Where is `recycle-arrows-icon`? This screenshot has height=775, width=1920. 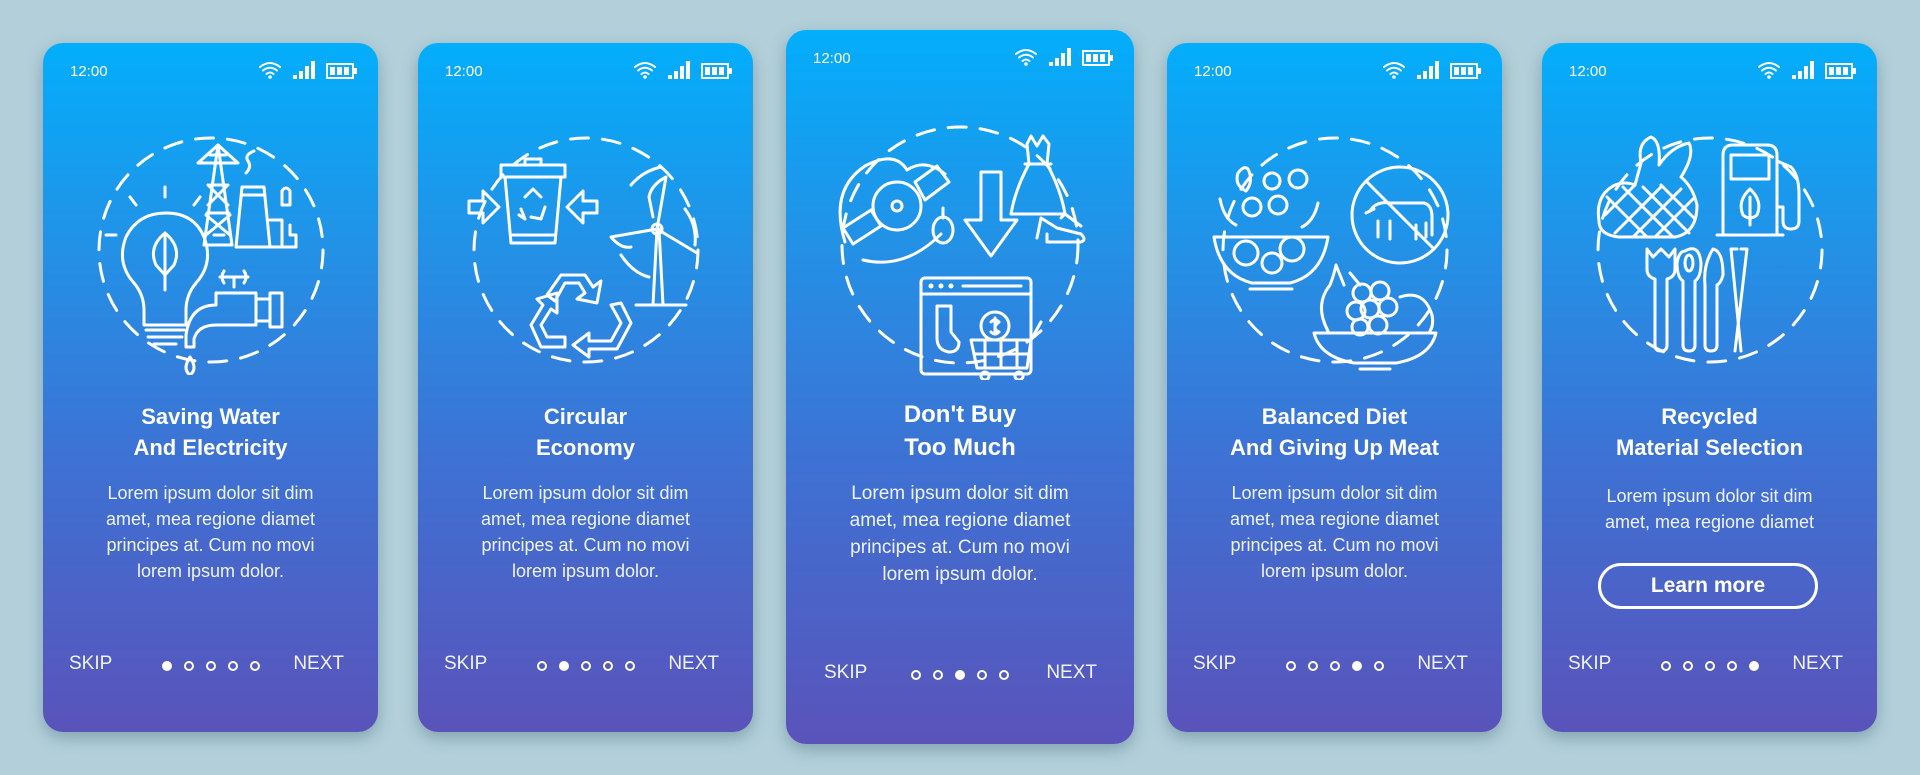
recycle-arrows-icon is located at coordinates (580, 316).